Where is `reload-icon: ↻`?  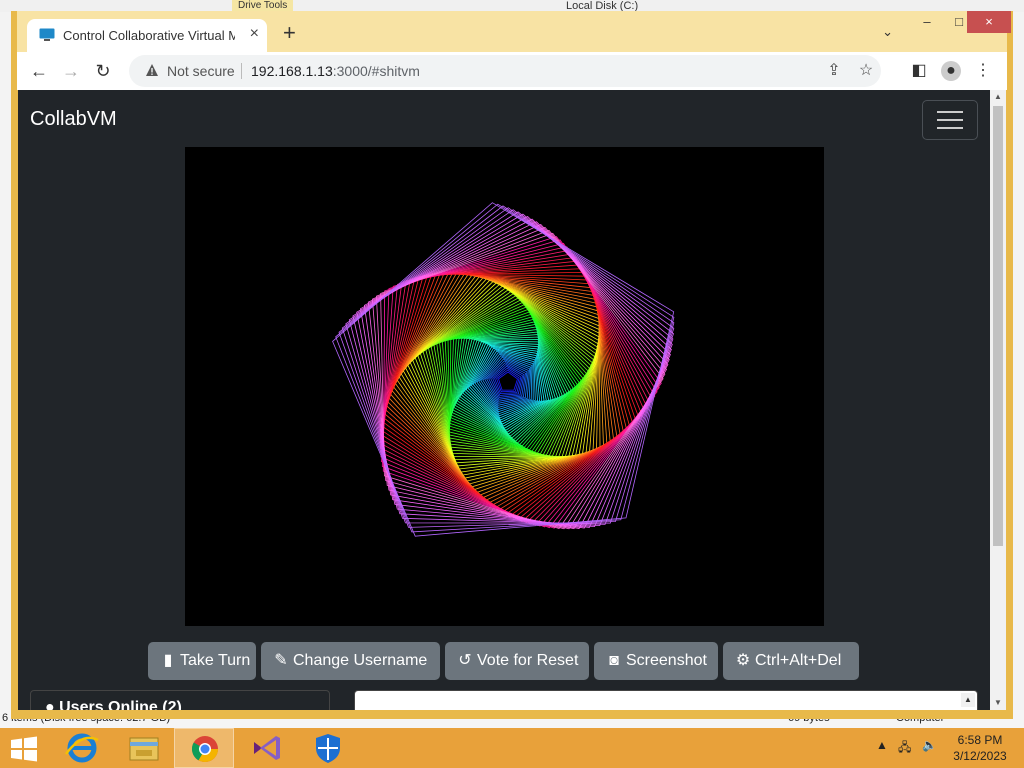
reload-icon: ↻ is located at coordinates (103, 71).